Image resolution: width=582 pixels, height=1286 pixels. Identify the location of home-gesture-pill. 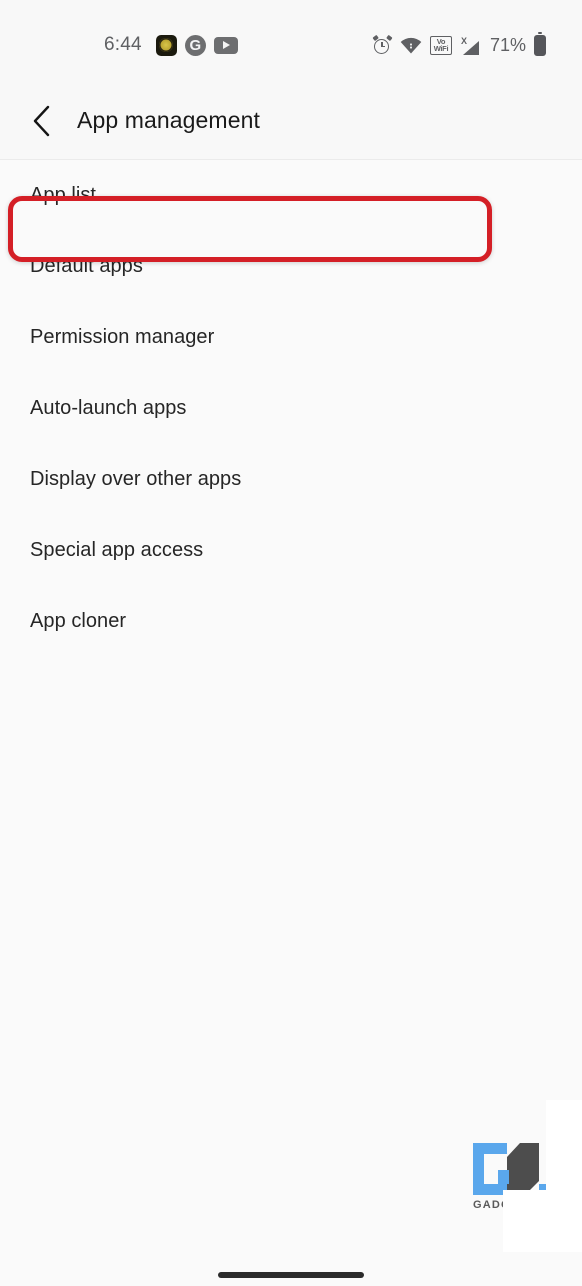
(291, 1275).